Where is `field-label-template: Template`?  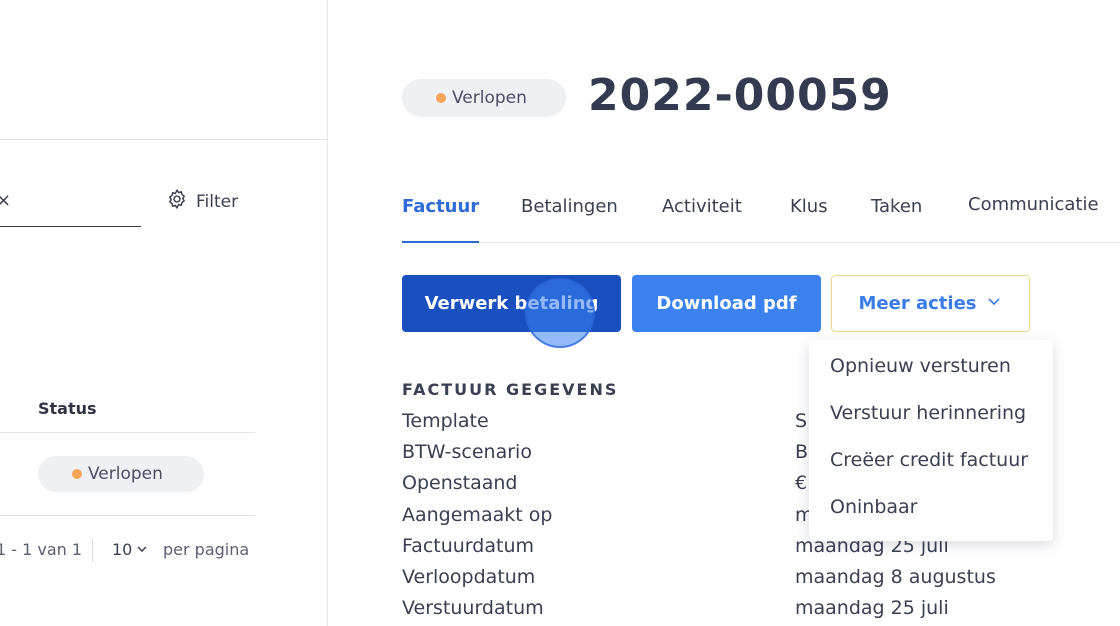 field-label-template: Template is located at coordinates (445, 421).